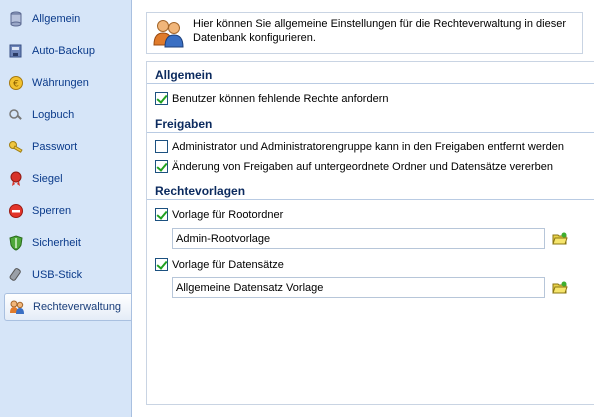 The width and height of the screenshot is (594, 417). What do you see at coordinates (63, 51) in the screenshot?
I see `sidebar-item-label: Auto-Backup` at bounding box center [63, 51].